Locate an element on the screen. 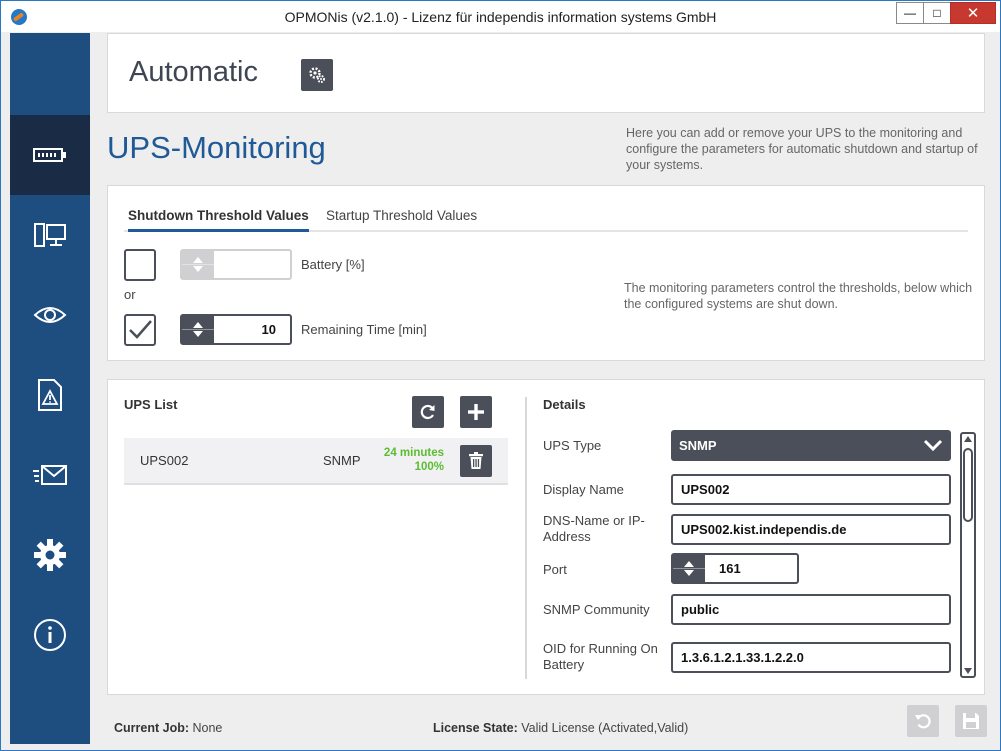  mode-settings-button is located at coordinates (317, 75).